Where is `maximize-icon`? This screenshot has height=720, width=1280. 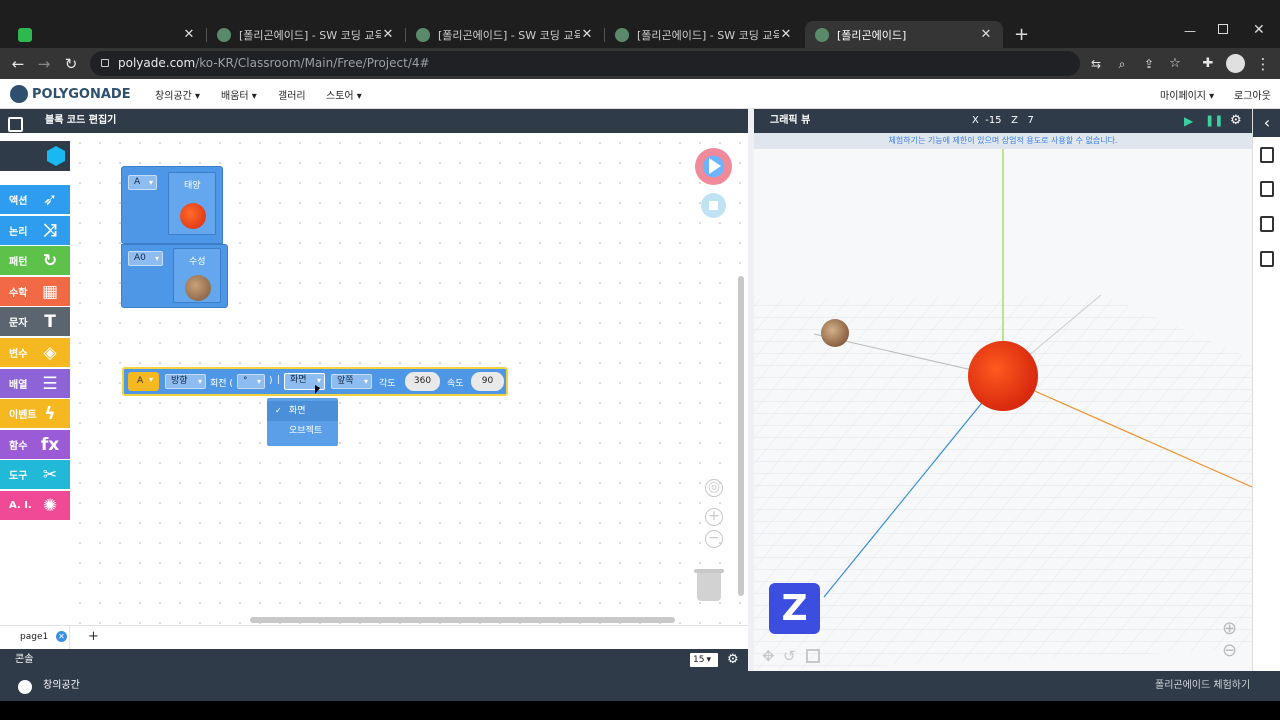 maximize-icon is located at coordinates (1223, 29).